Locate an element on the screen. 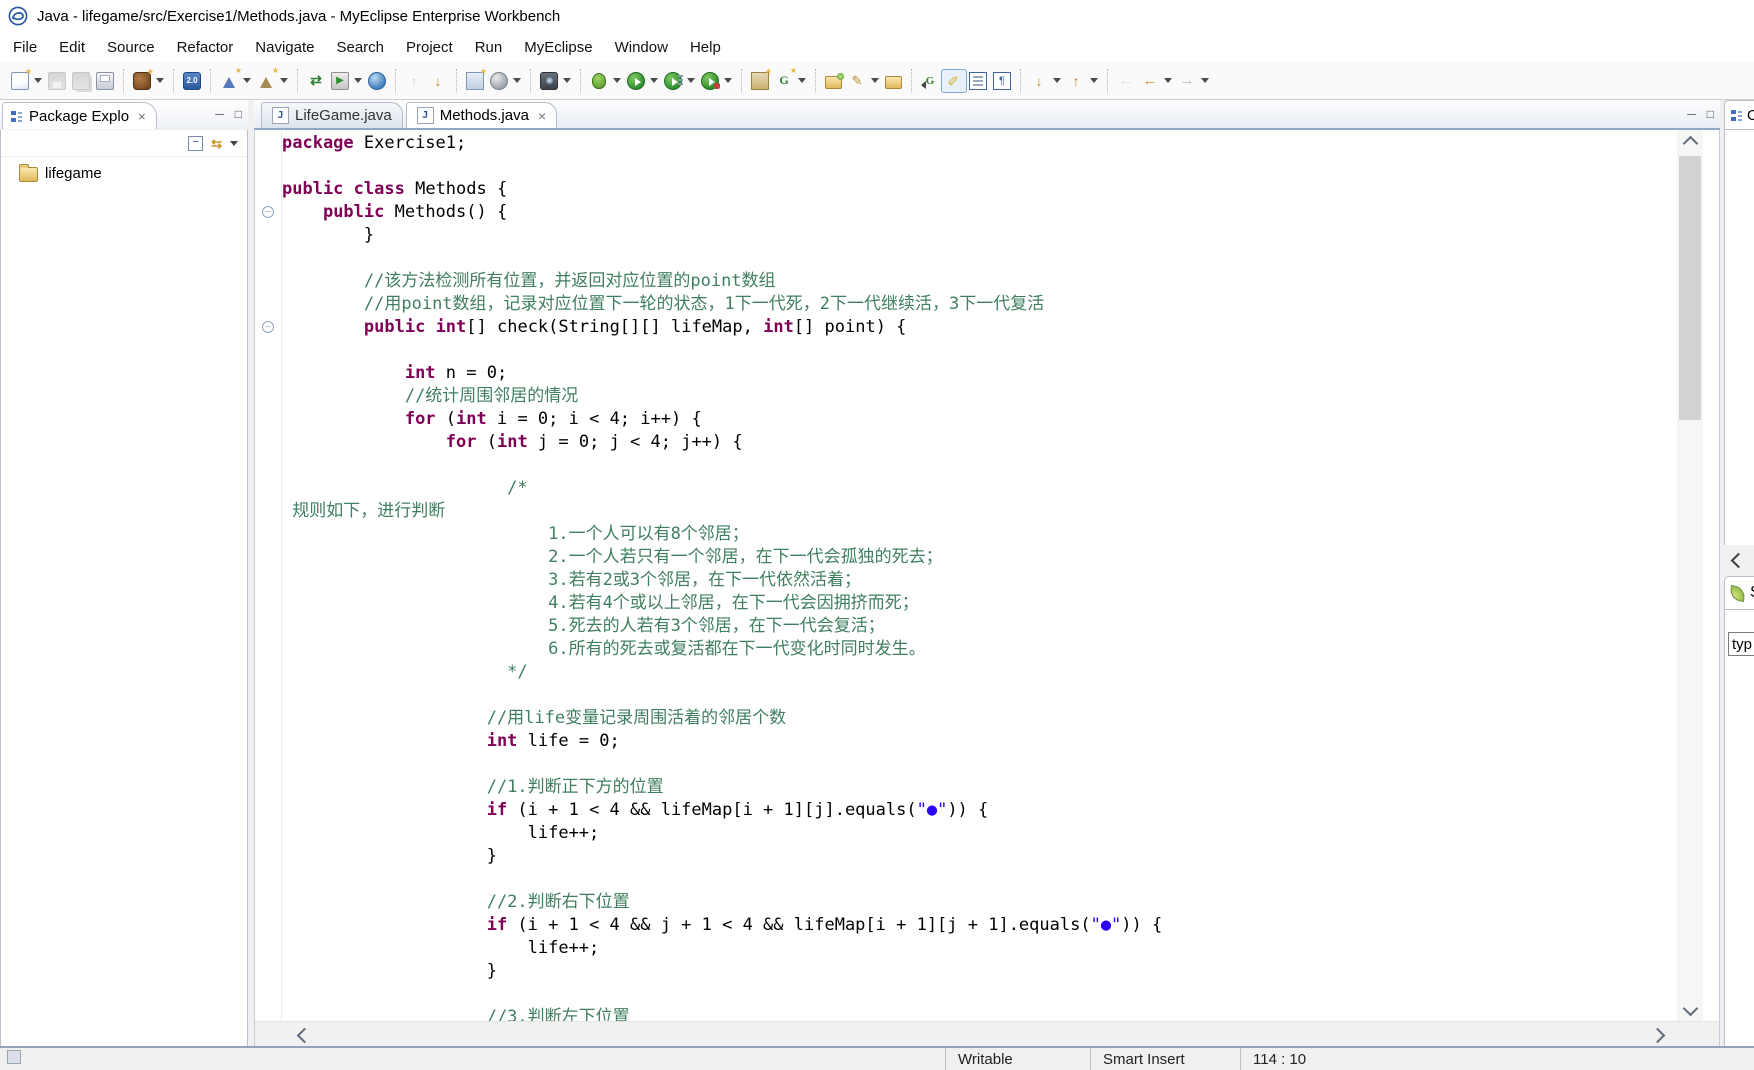 The height and width of the screenshot is (1070, 1754). menu-search: Search is located at coordinates (360, 47).